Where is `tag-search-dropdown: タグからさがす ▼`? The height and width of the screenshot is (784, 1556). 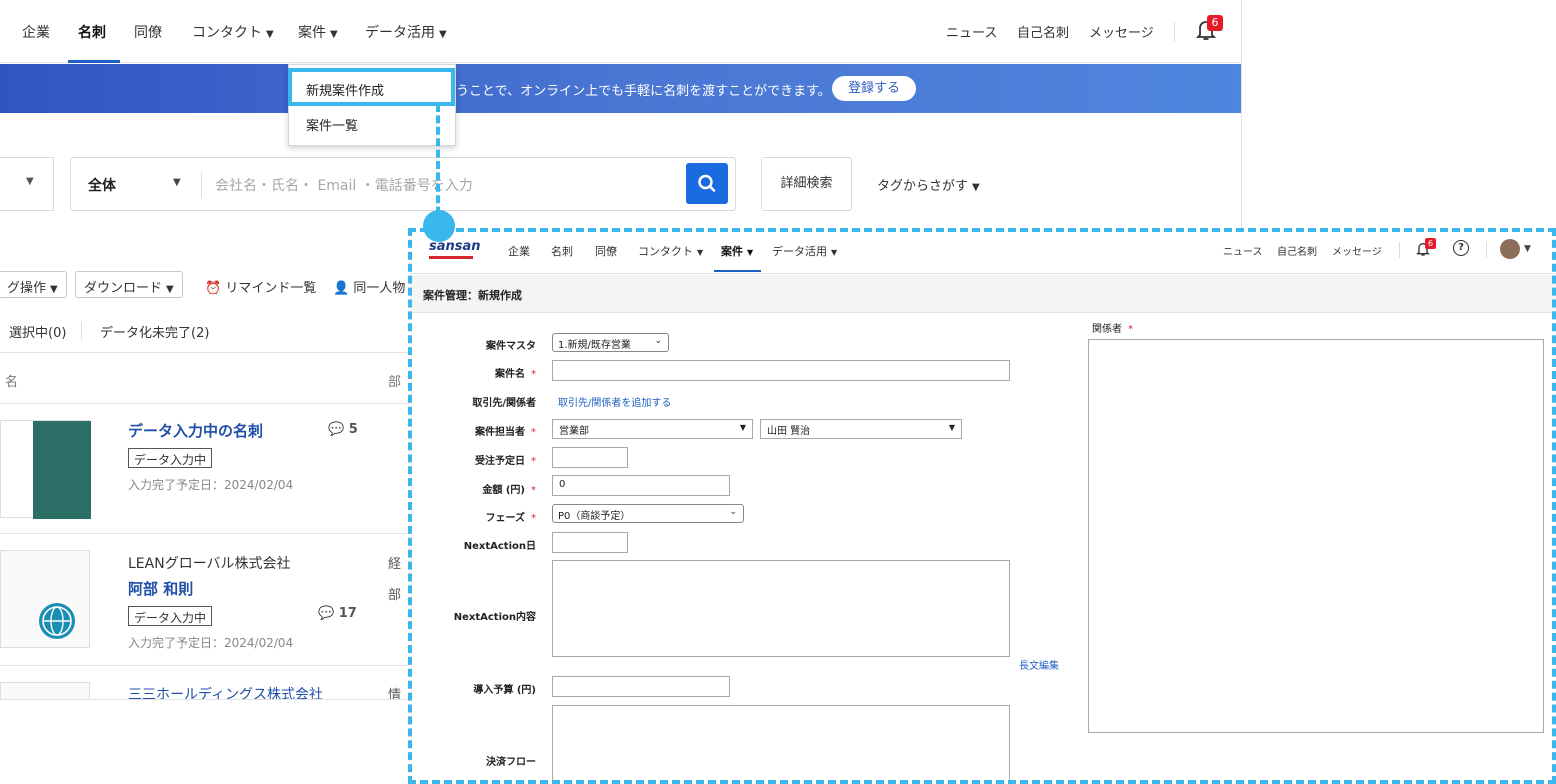 tag-search-dropdown: タグからさがす ▼ is located at coordinates (928, 184).